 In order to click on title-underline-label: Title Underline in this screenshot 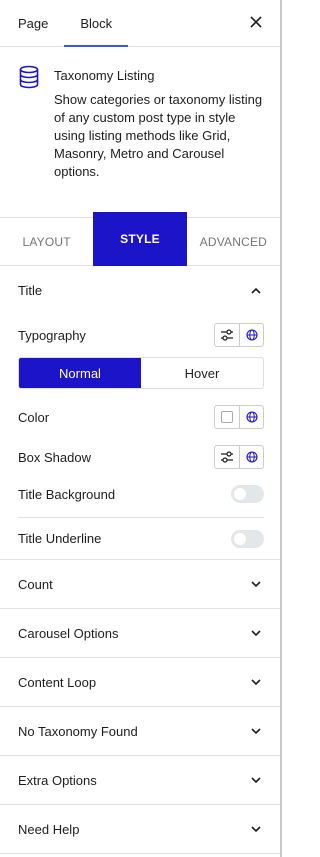, I will do `click(60, 538)`.